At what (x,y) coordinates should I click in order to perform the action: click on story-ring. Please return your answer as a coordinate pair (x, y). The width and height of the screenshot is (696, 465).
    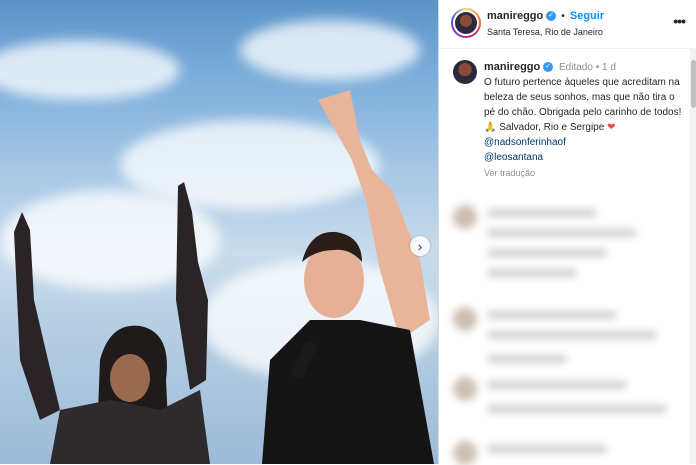
    Looking at the image, I should click on (466, 23).